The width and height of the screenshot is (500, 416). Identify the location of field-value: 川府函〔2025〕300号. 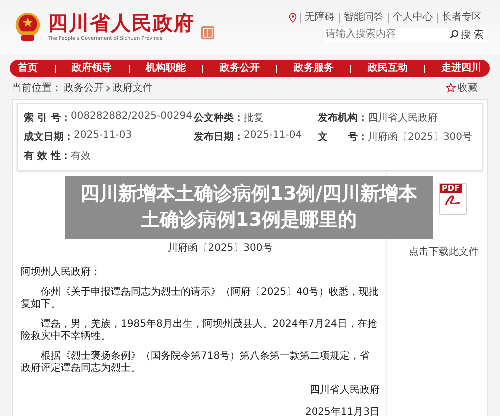
(420, 137).